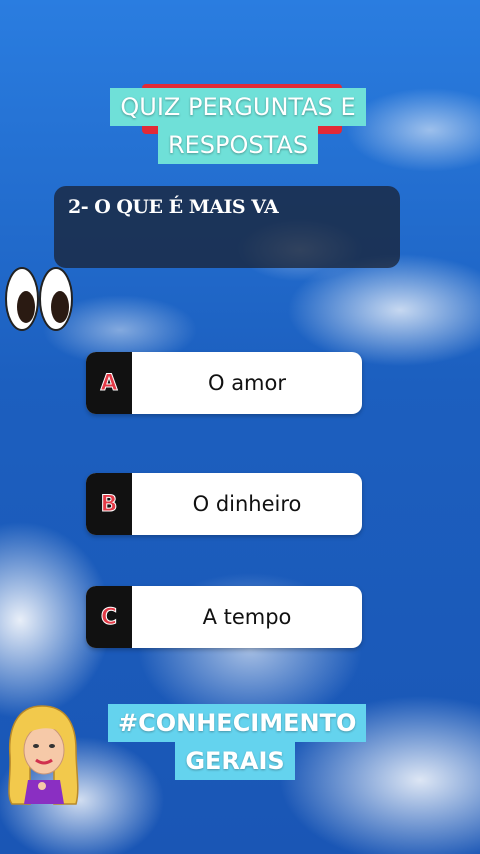 This screenshot has height=854, width=480. Describe the element at coordinates (247, 504) in the screenshot. I see `option-b-text: O dinheiro` at that location.